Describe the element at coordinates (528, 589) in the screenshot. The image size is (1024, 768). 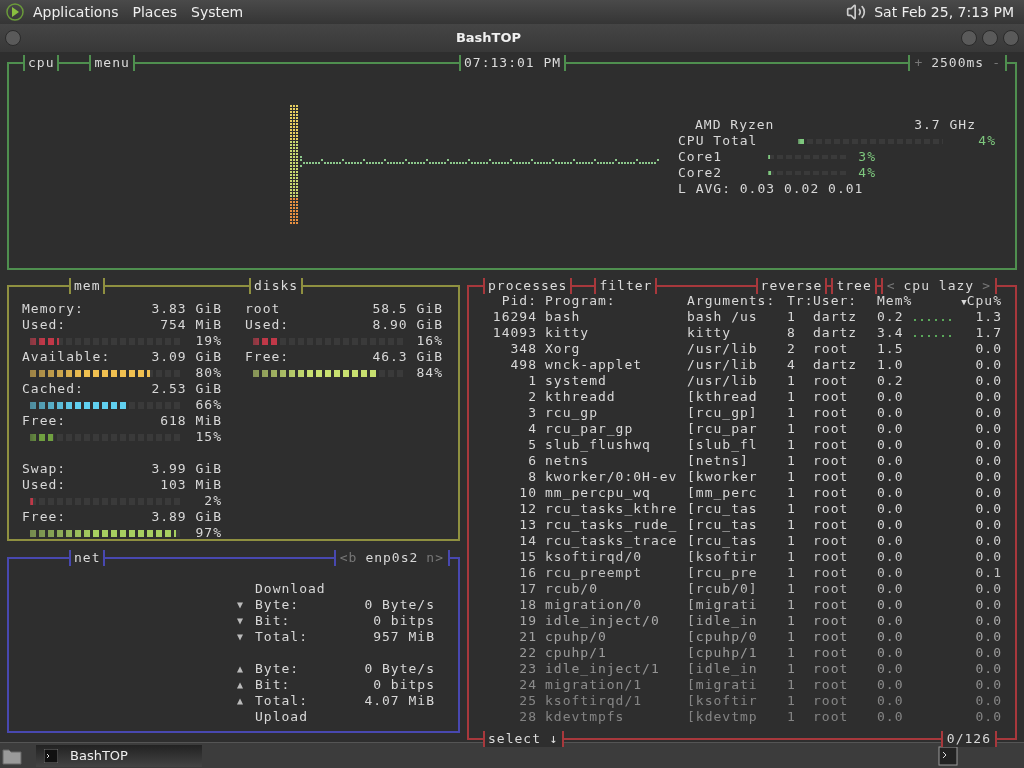
I see `pid-cell-text: 17` at that location.